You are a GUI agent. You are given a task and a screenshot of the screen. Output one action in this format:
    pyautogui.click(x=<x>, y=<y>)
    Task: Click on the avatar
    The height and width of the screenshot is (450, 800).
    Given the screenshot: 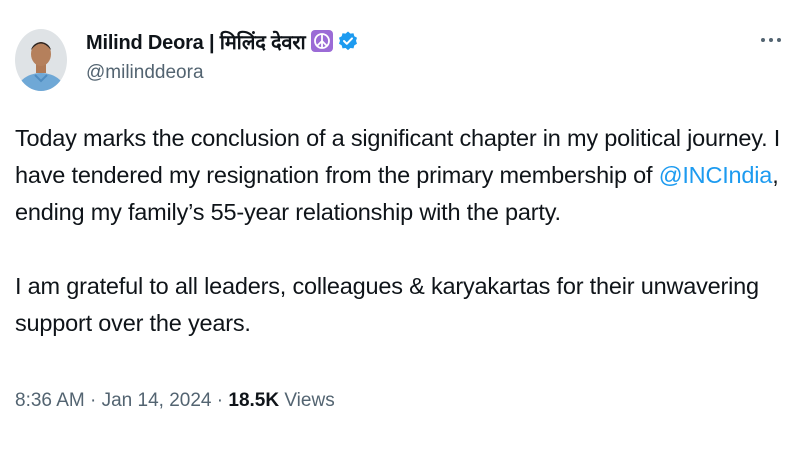 What is the action you would take?
    pyautogui.click(x=41, y=60)
    